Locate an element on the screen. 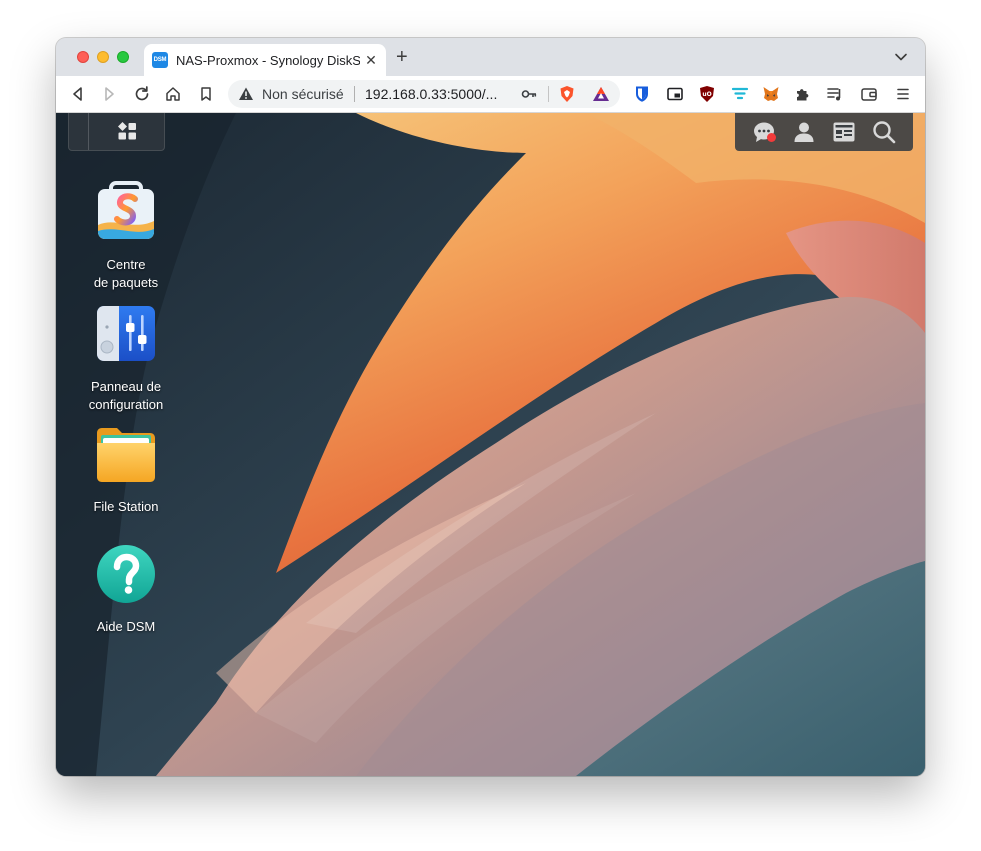 The image size is (981, 851). app-label: File Station is located at coordinates (126, 507).